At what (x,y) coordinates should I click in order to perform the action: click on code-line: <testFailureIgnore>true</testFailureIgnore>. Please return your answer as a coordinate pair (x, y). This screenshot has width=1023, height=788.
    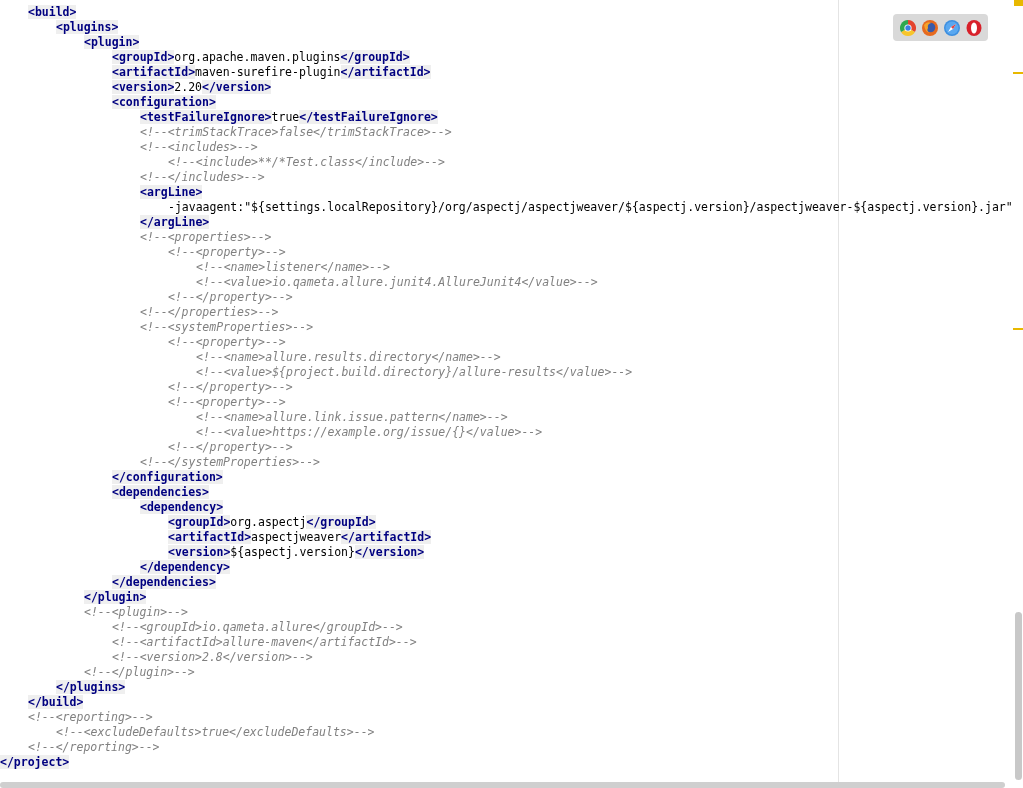
    Looking at the image, I should click on (289, 117).